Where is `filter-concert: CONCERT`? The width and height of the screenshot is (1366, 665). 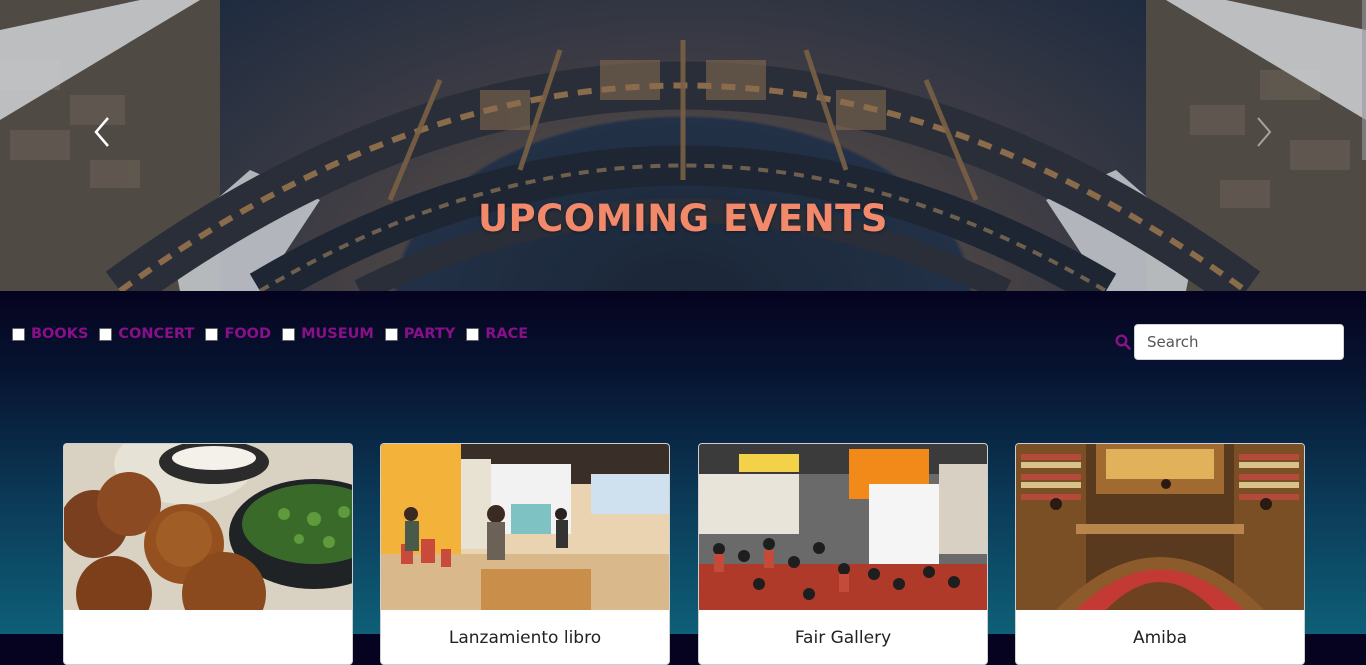 filter-concert: CONCERT is located at coordinates (146, 334).